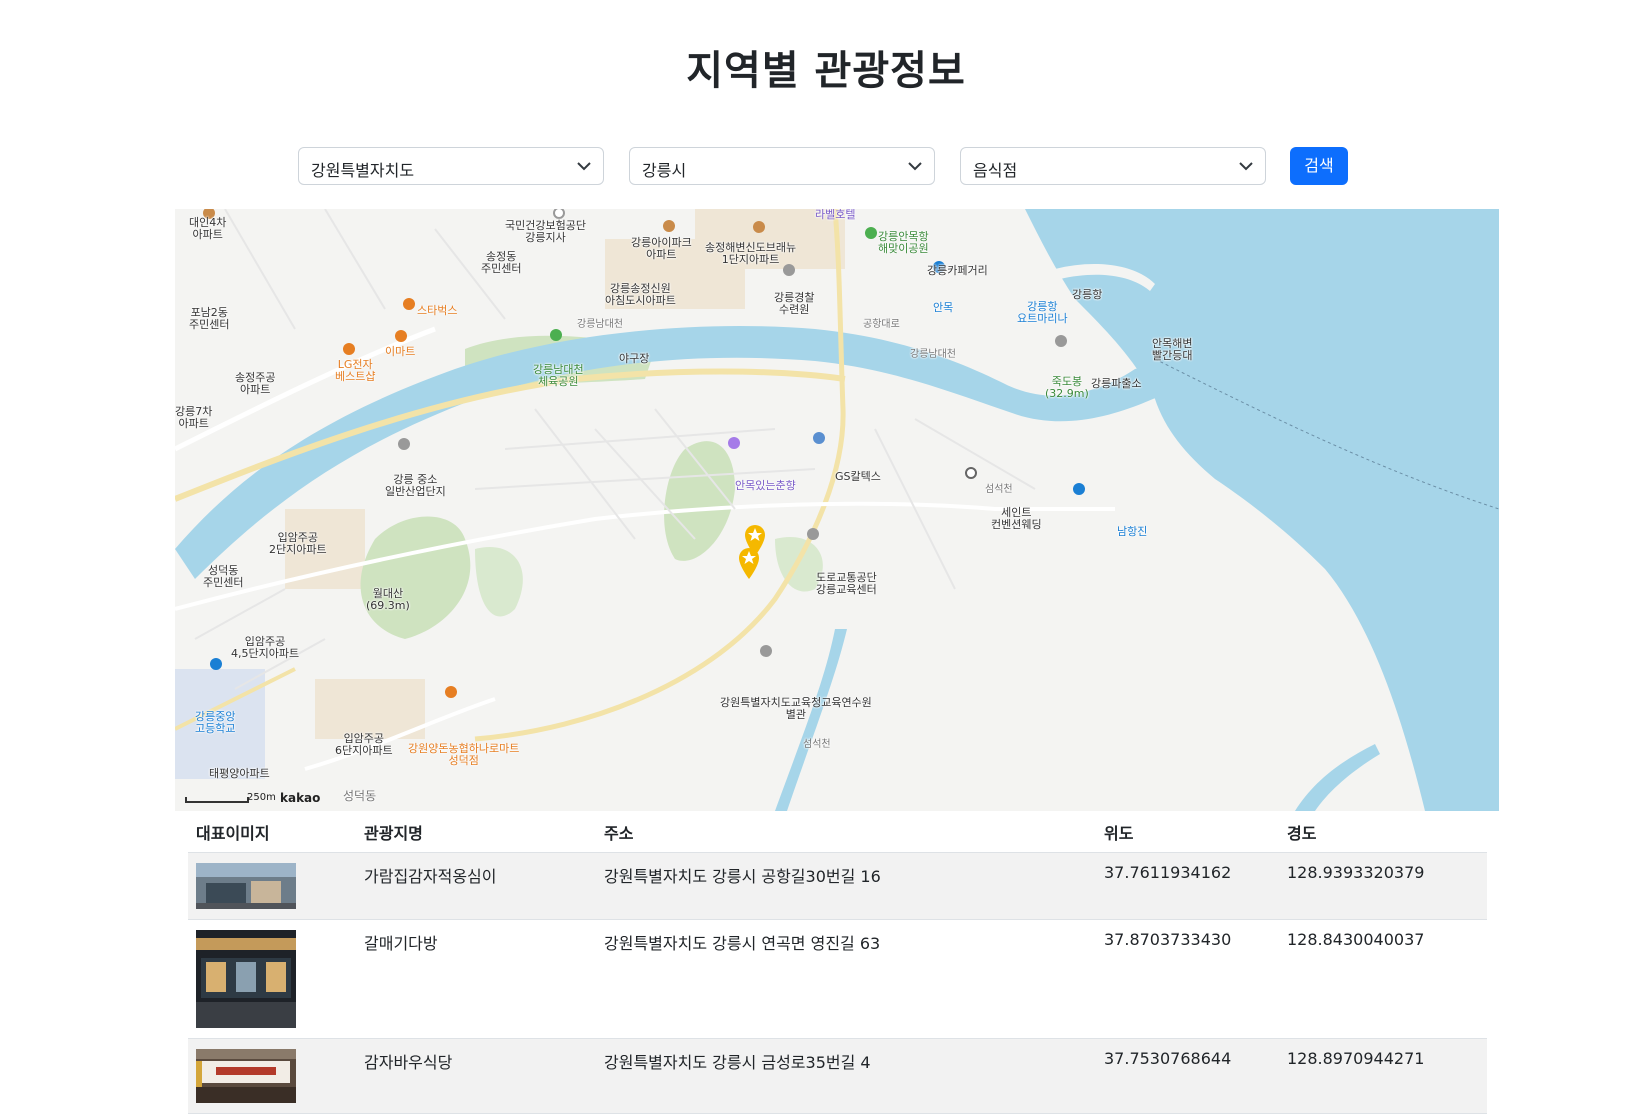  I want to click on poi-school-icon, so click(216, 664).